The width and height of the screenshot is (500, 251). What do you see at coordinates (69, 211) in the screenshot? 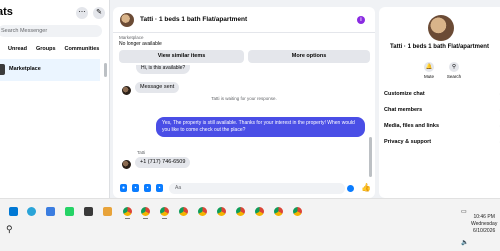
I see `whatsapp-icon` at bounding box center [69, 211].